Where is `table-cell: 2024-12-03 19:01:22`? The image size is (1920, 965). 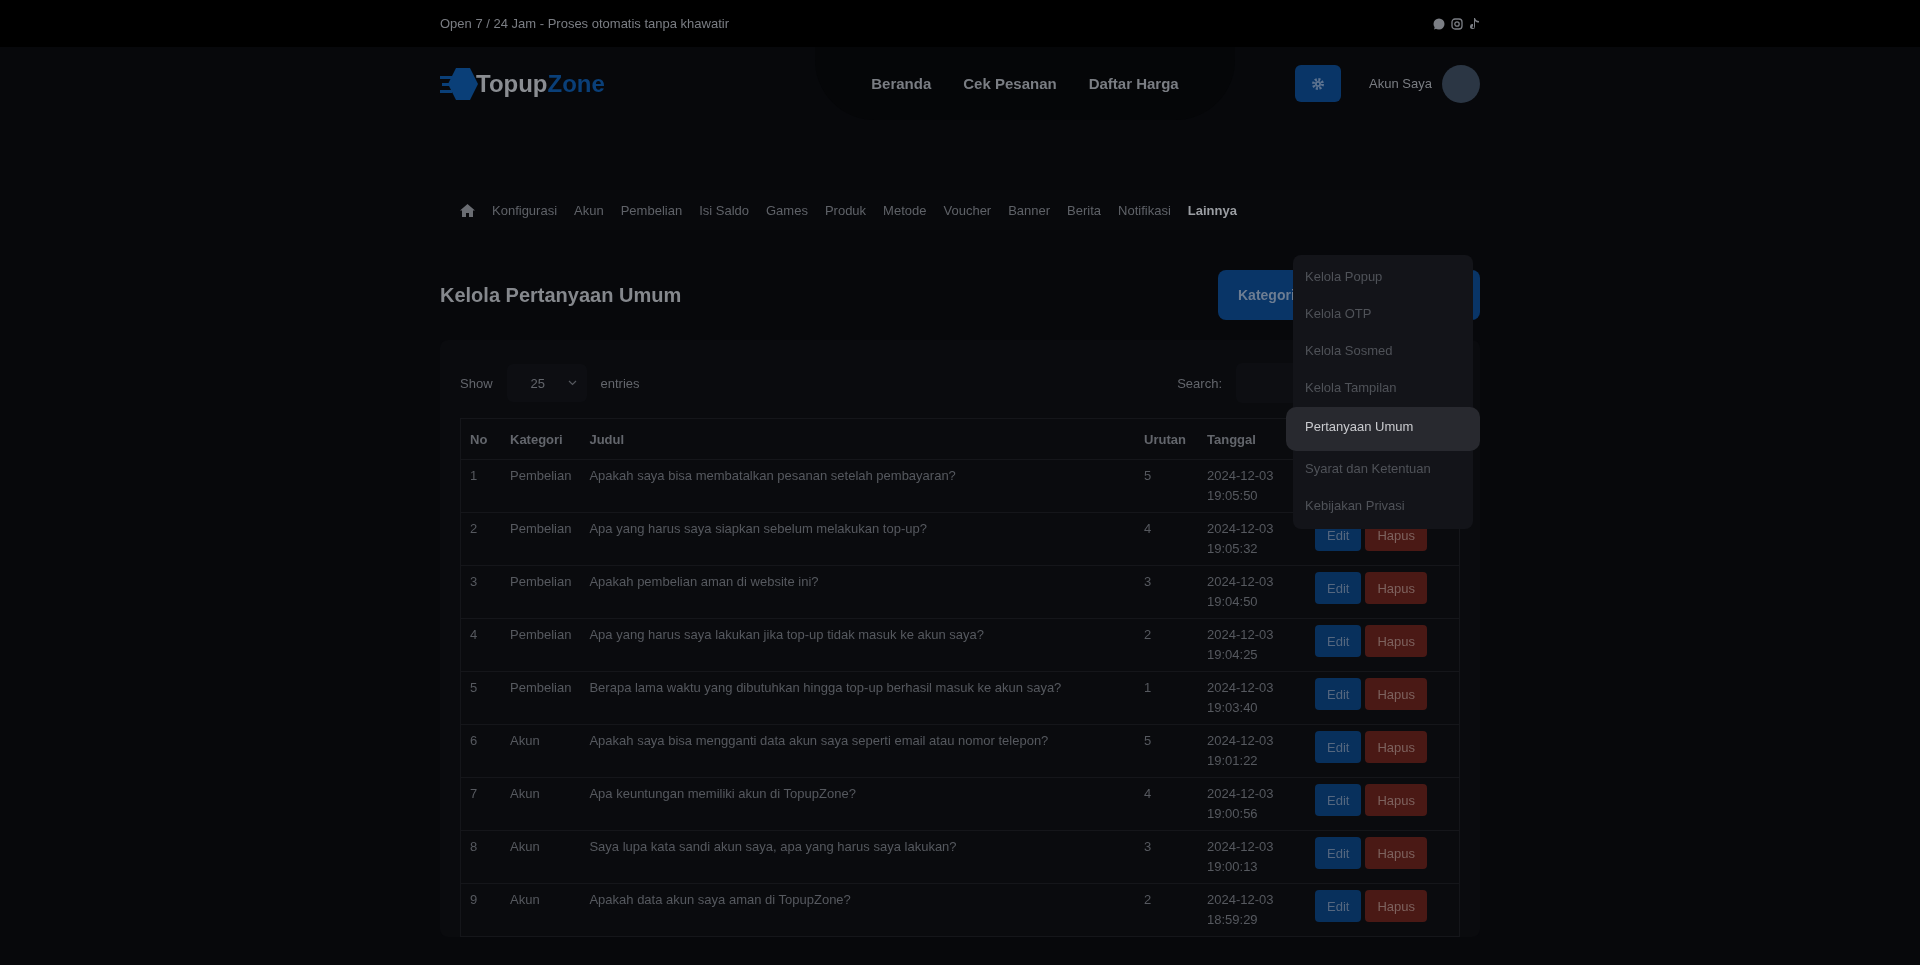 table-cell: 2024-12-03 19:01:22 is located at coordinates (1252, 751).